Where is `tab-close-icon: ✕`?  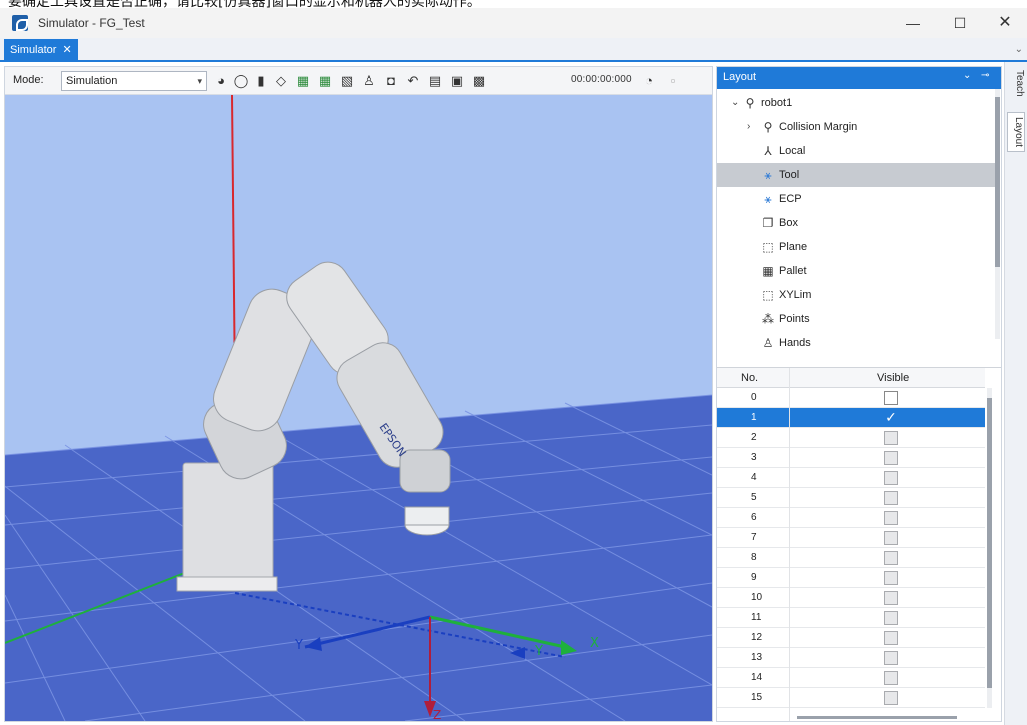
tab-close-icon: ✕ is located at coordinates (66, 50).